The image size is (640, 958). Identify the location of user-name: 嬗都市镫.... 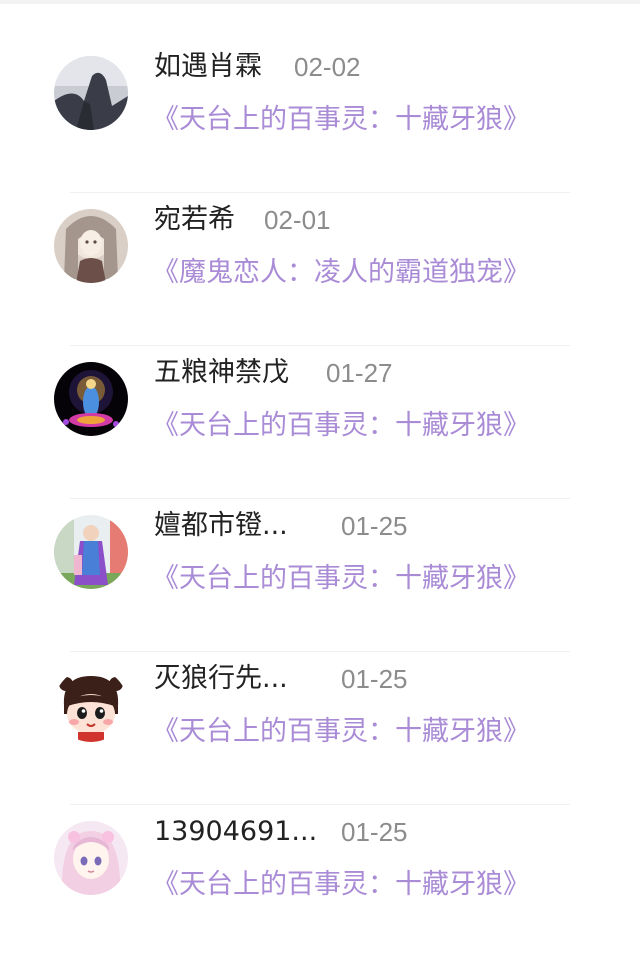
(221, 526).